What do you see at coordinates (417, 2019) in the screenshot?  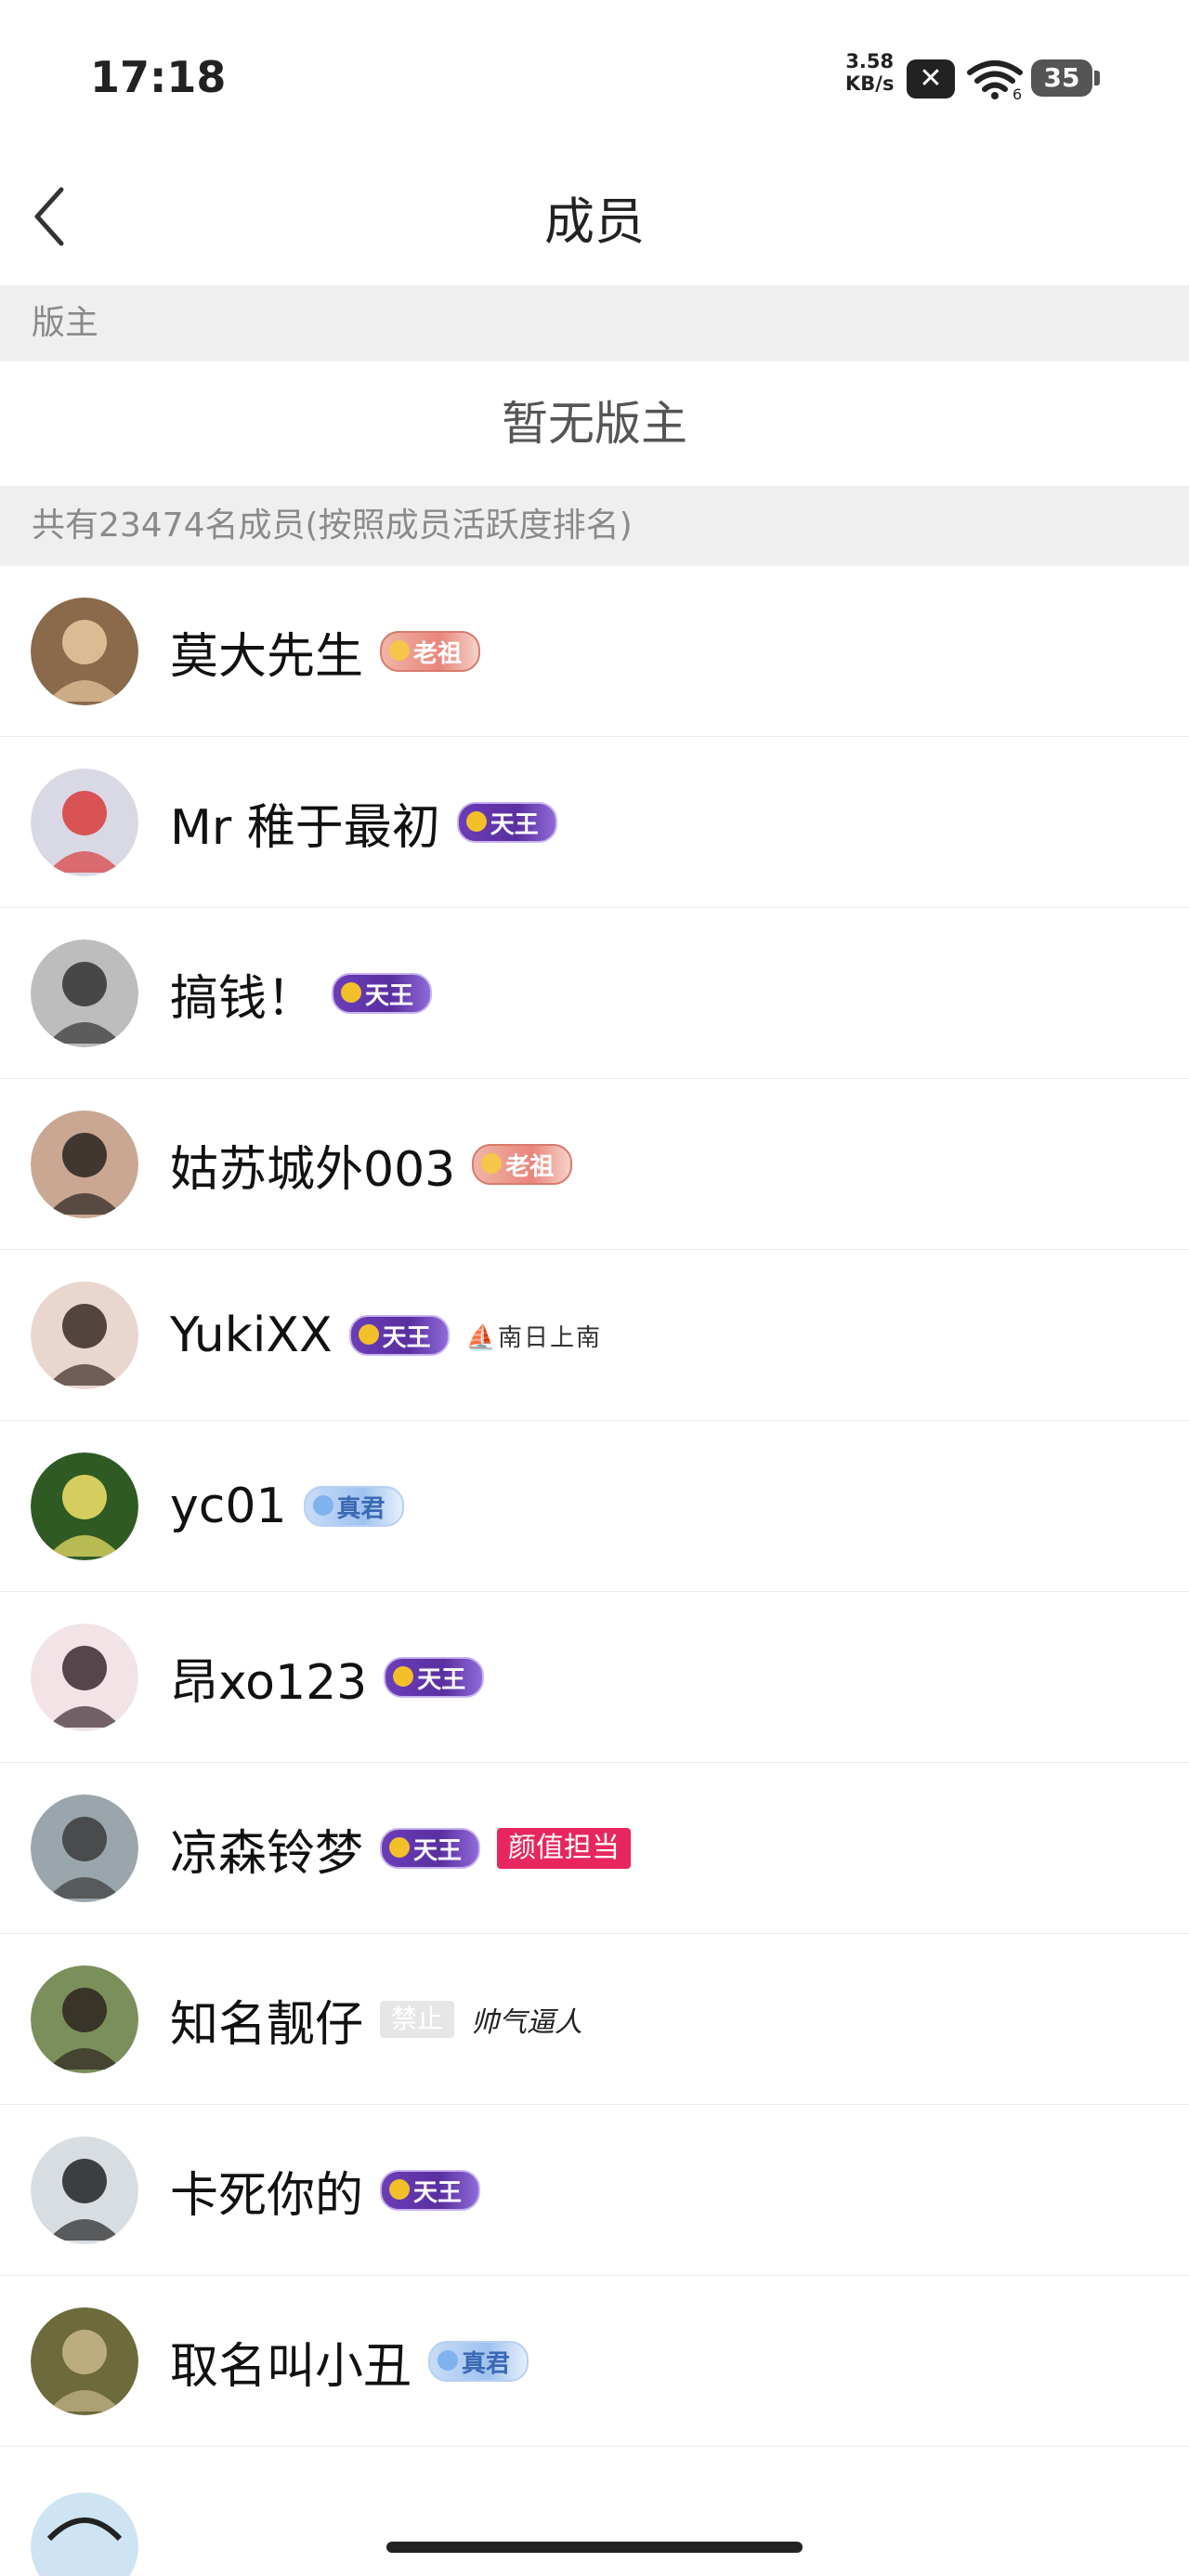 I see `ban-tag: 禁止` at bounding box center [417, 2019].